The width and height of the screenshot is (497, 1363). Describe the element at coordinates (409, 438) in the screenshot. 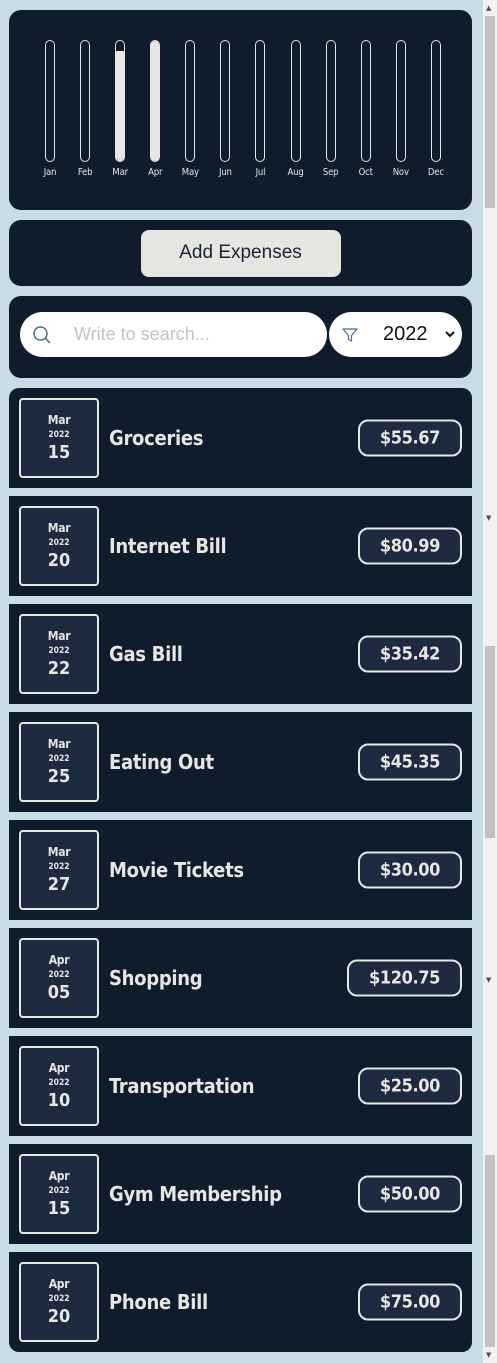

I see `expense-amount: $55.67` at that location.